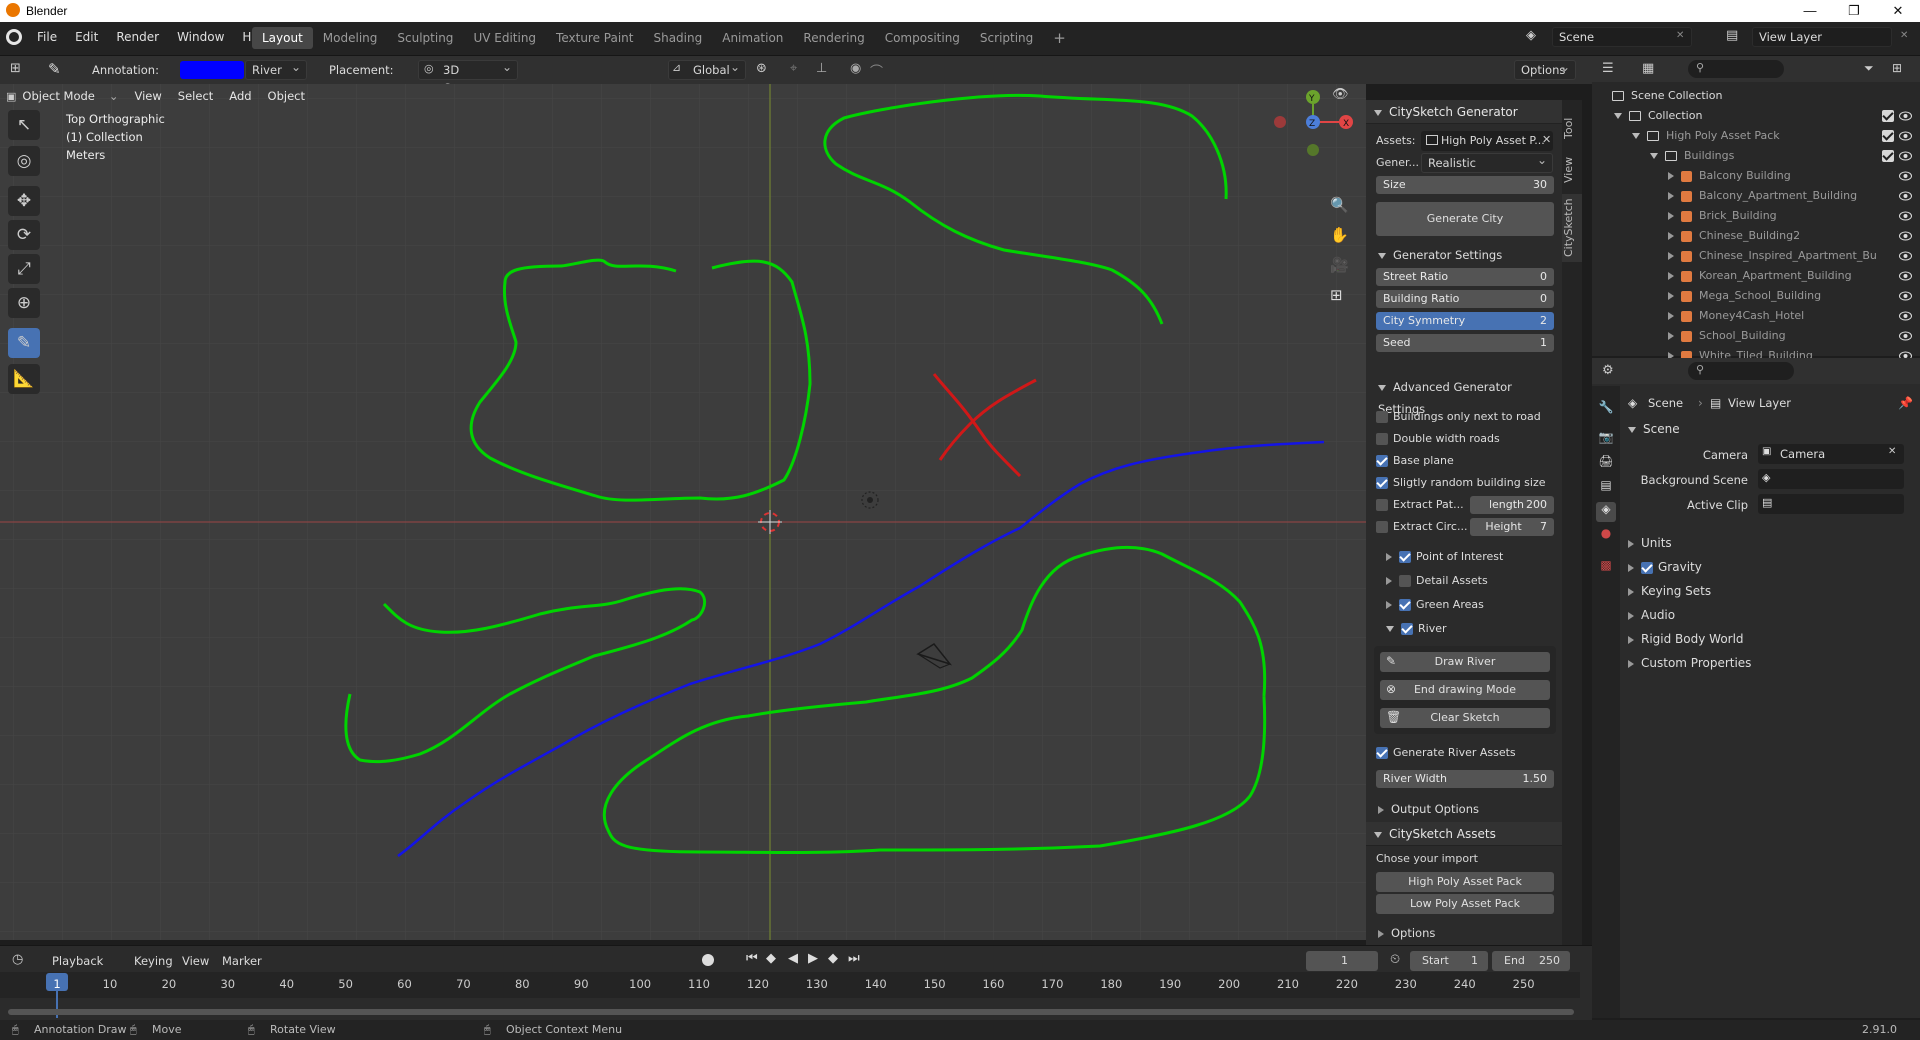 This screenshot has height=1040, width=1920. What do you see at coordinates (1572, 228) in the screenshot?
I see `tab-citysketch: CitySketch` at bounding box center [1572, 228].